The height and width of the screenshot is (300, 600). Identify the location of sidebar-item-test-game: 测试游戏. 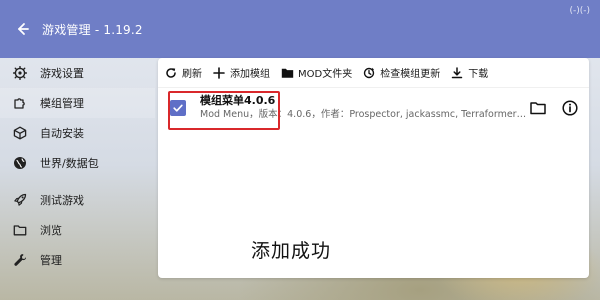
(77, 200).